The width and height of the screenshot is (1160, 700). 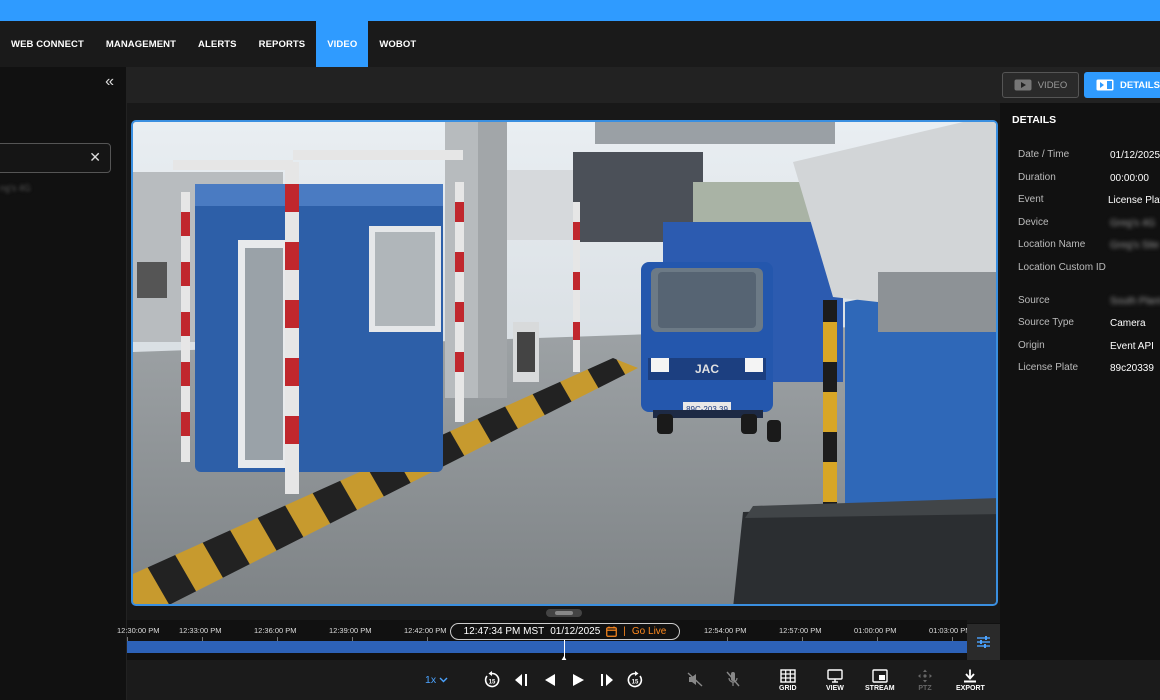 I want to click on detail-row-location-custom-id: Location Custom ID, so click(x=1089, y=268).